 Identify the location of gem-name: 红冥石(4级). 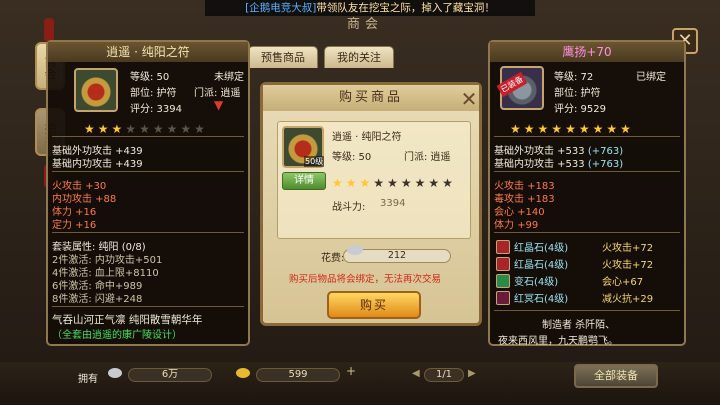
(550, 297).